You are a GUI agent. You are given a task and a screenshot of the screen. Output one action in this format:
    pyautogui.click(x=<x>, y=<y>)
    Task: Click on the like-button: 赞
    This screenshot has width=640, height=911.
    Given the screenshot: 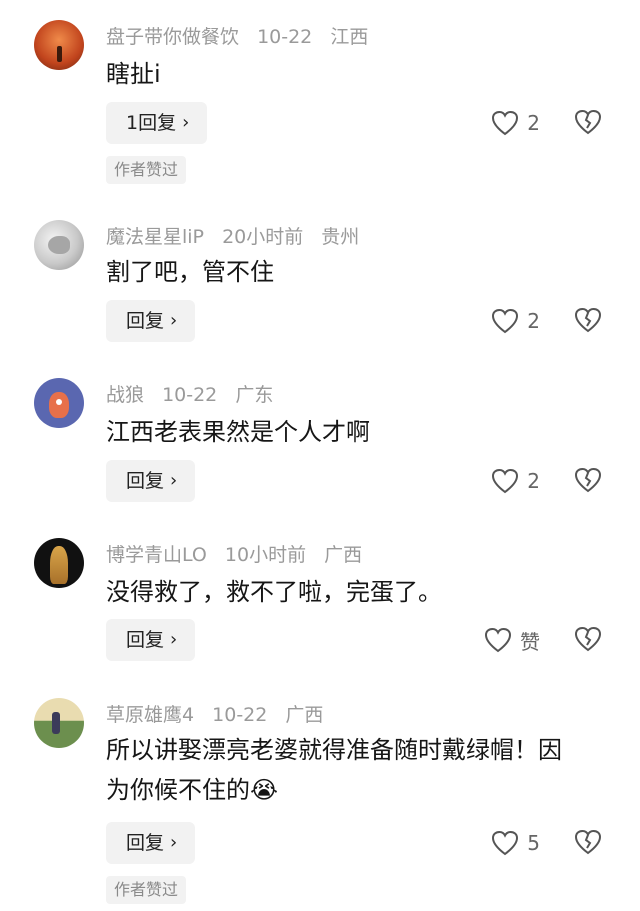 What is the action you would take?
    pyautogui.click(x=512, y=640)
    